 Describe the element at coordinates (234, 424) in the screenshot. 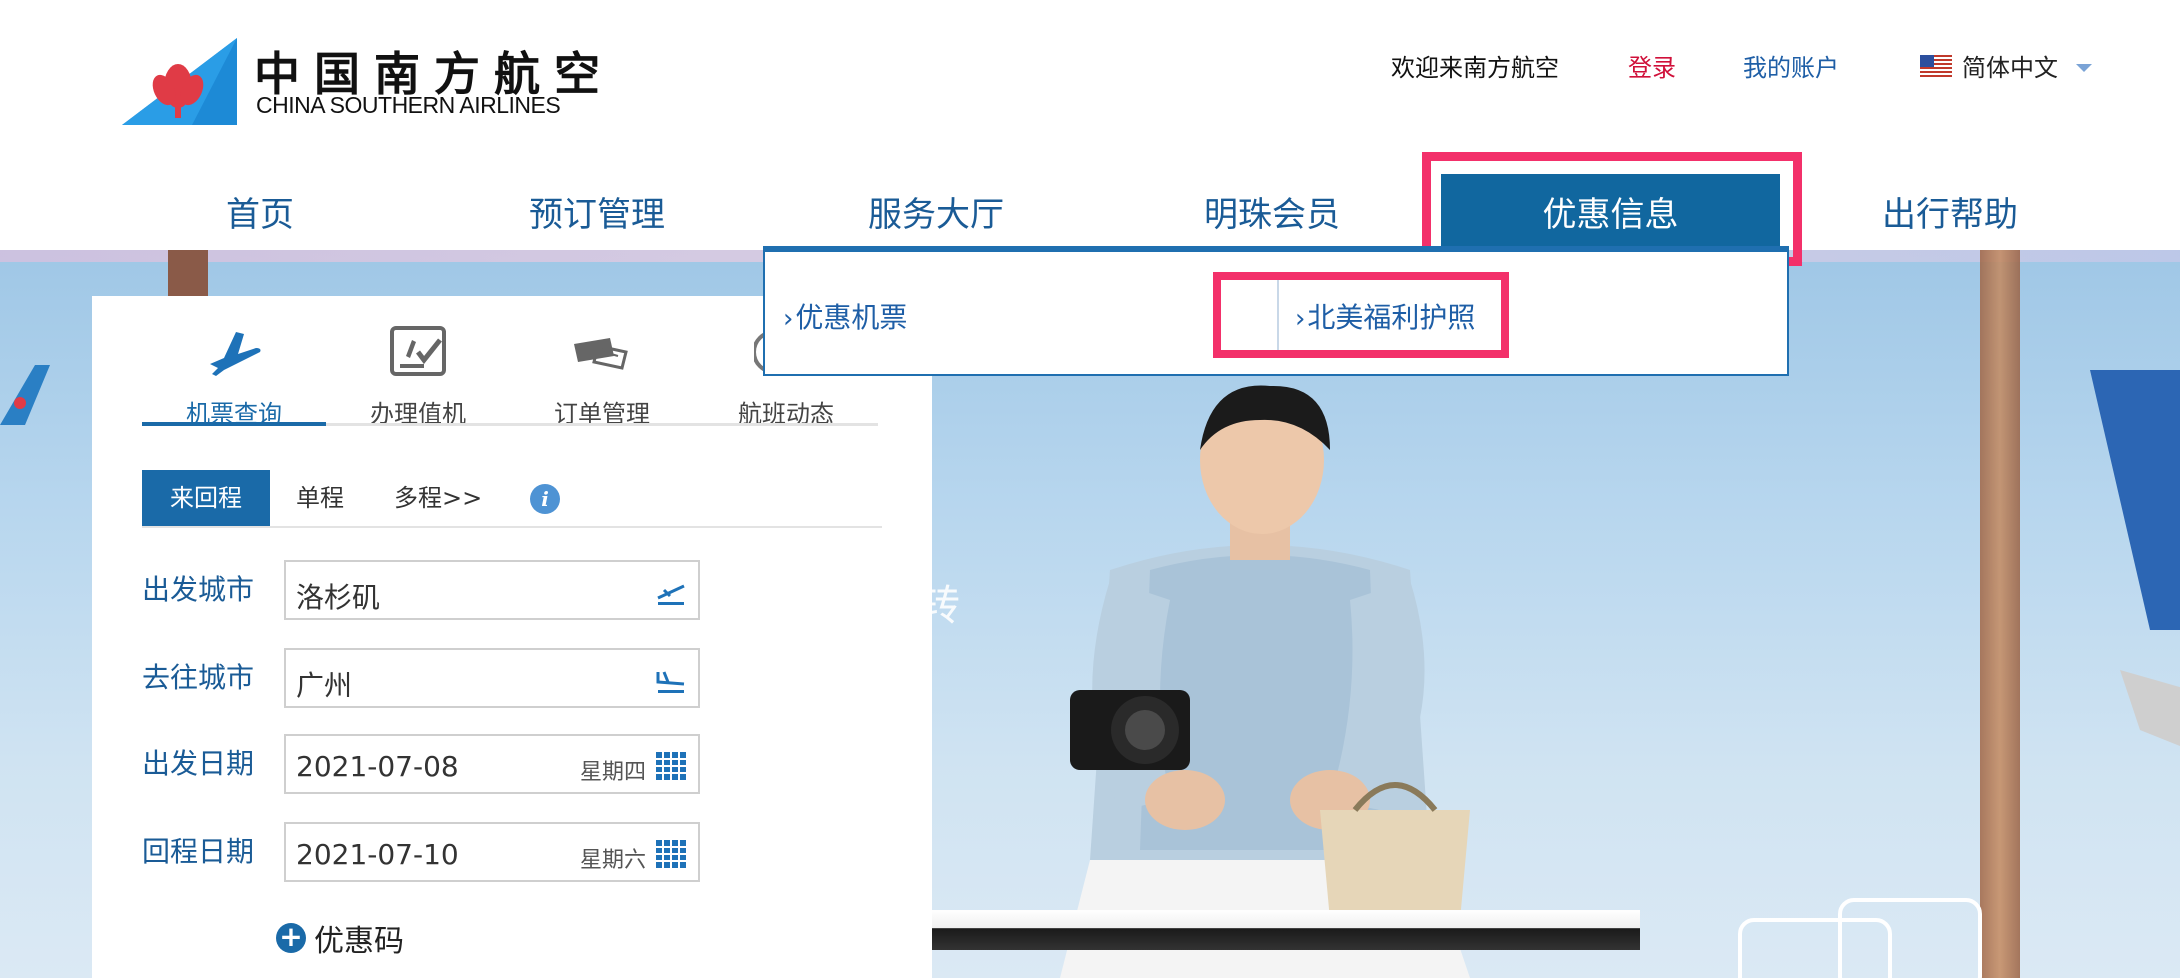

I see `active-tab-indicator` at that location.